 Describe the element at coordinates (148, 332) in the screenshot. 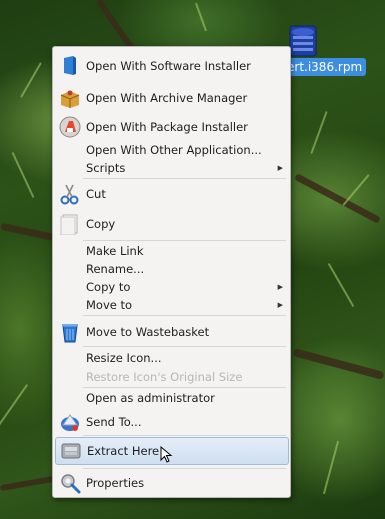

I see `menu-item-label: Move to Wastebasket` at that location.